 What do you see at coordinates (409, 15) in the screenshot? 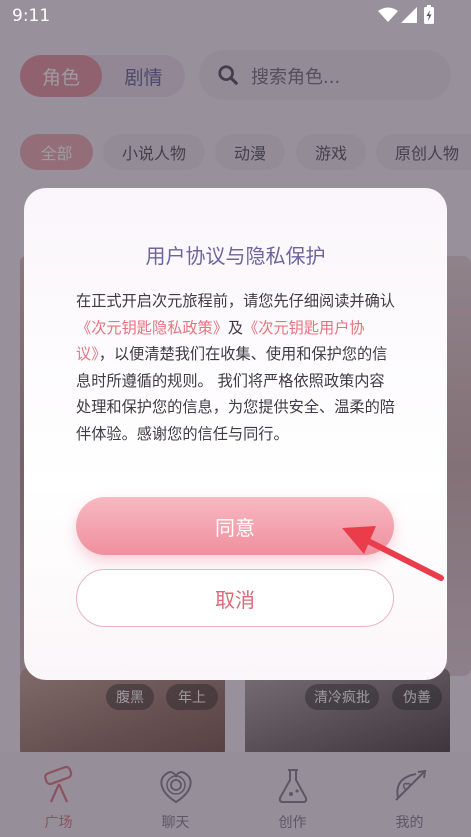
I see `signal-icon` at bounding box center [409, 15].